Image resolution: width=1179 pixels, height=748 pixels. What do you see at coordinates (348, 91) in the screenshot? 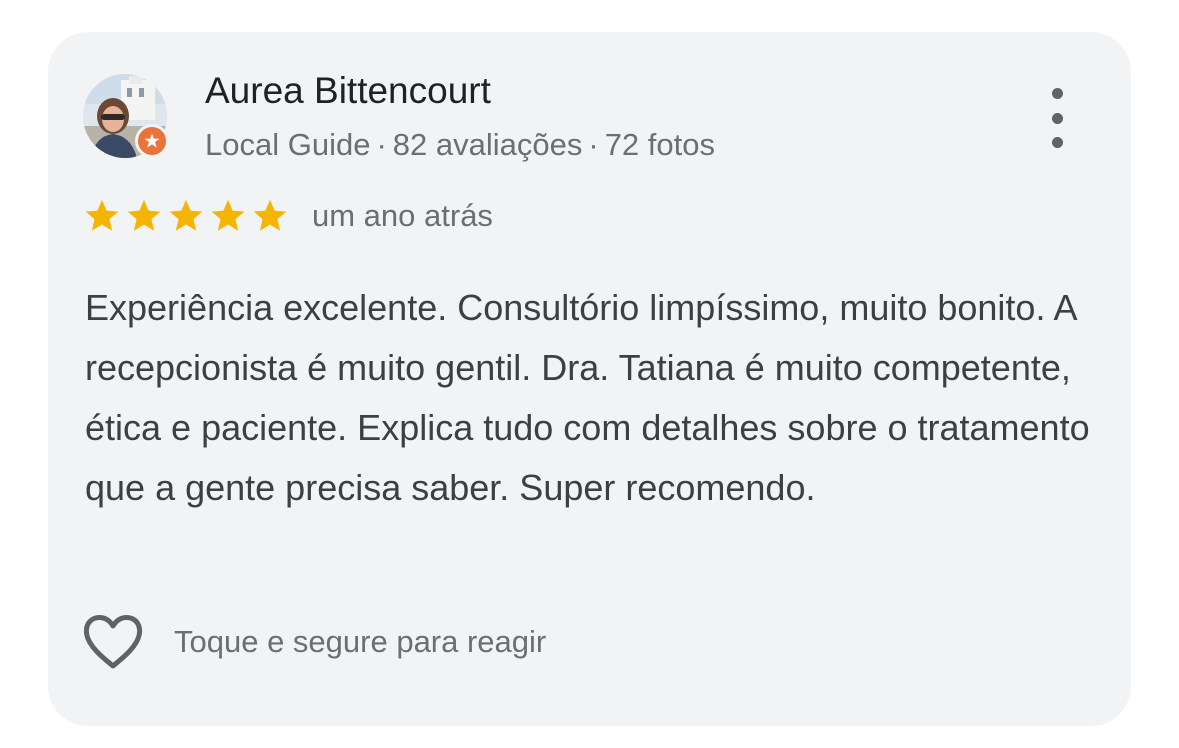
I see `author-name: Aurea Bittencourt` at bounding box center [348, 91].